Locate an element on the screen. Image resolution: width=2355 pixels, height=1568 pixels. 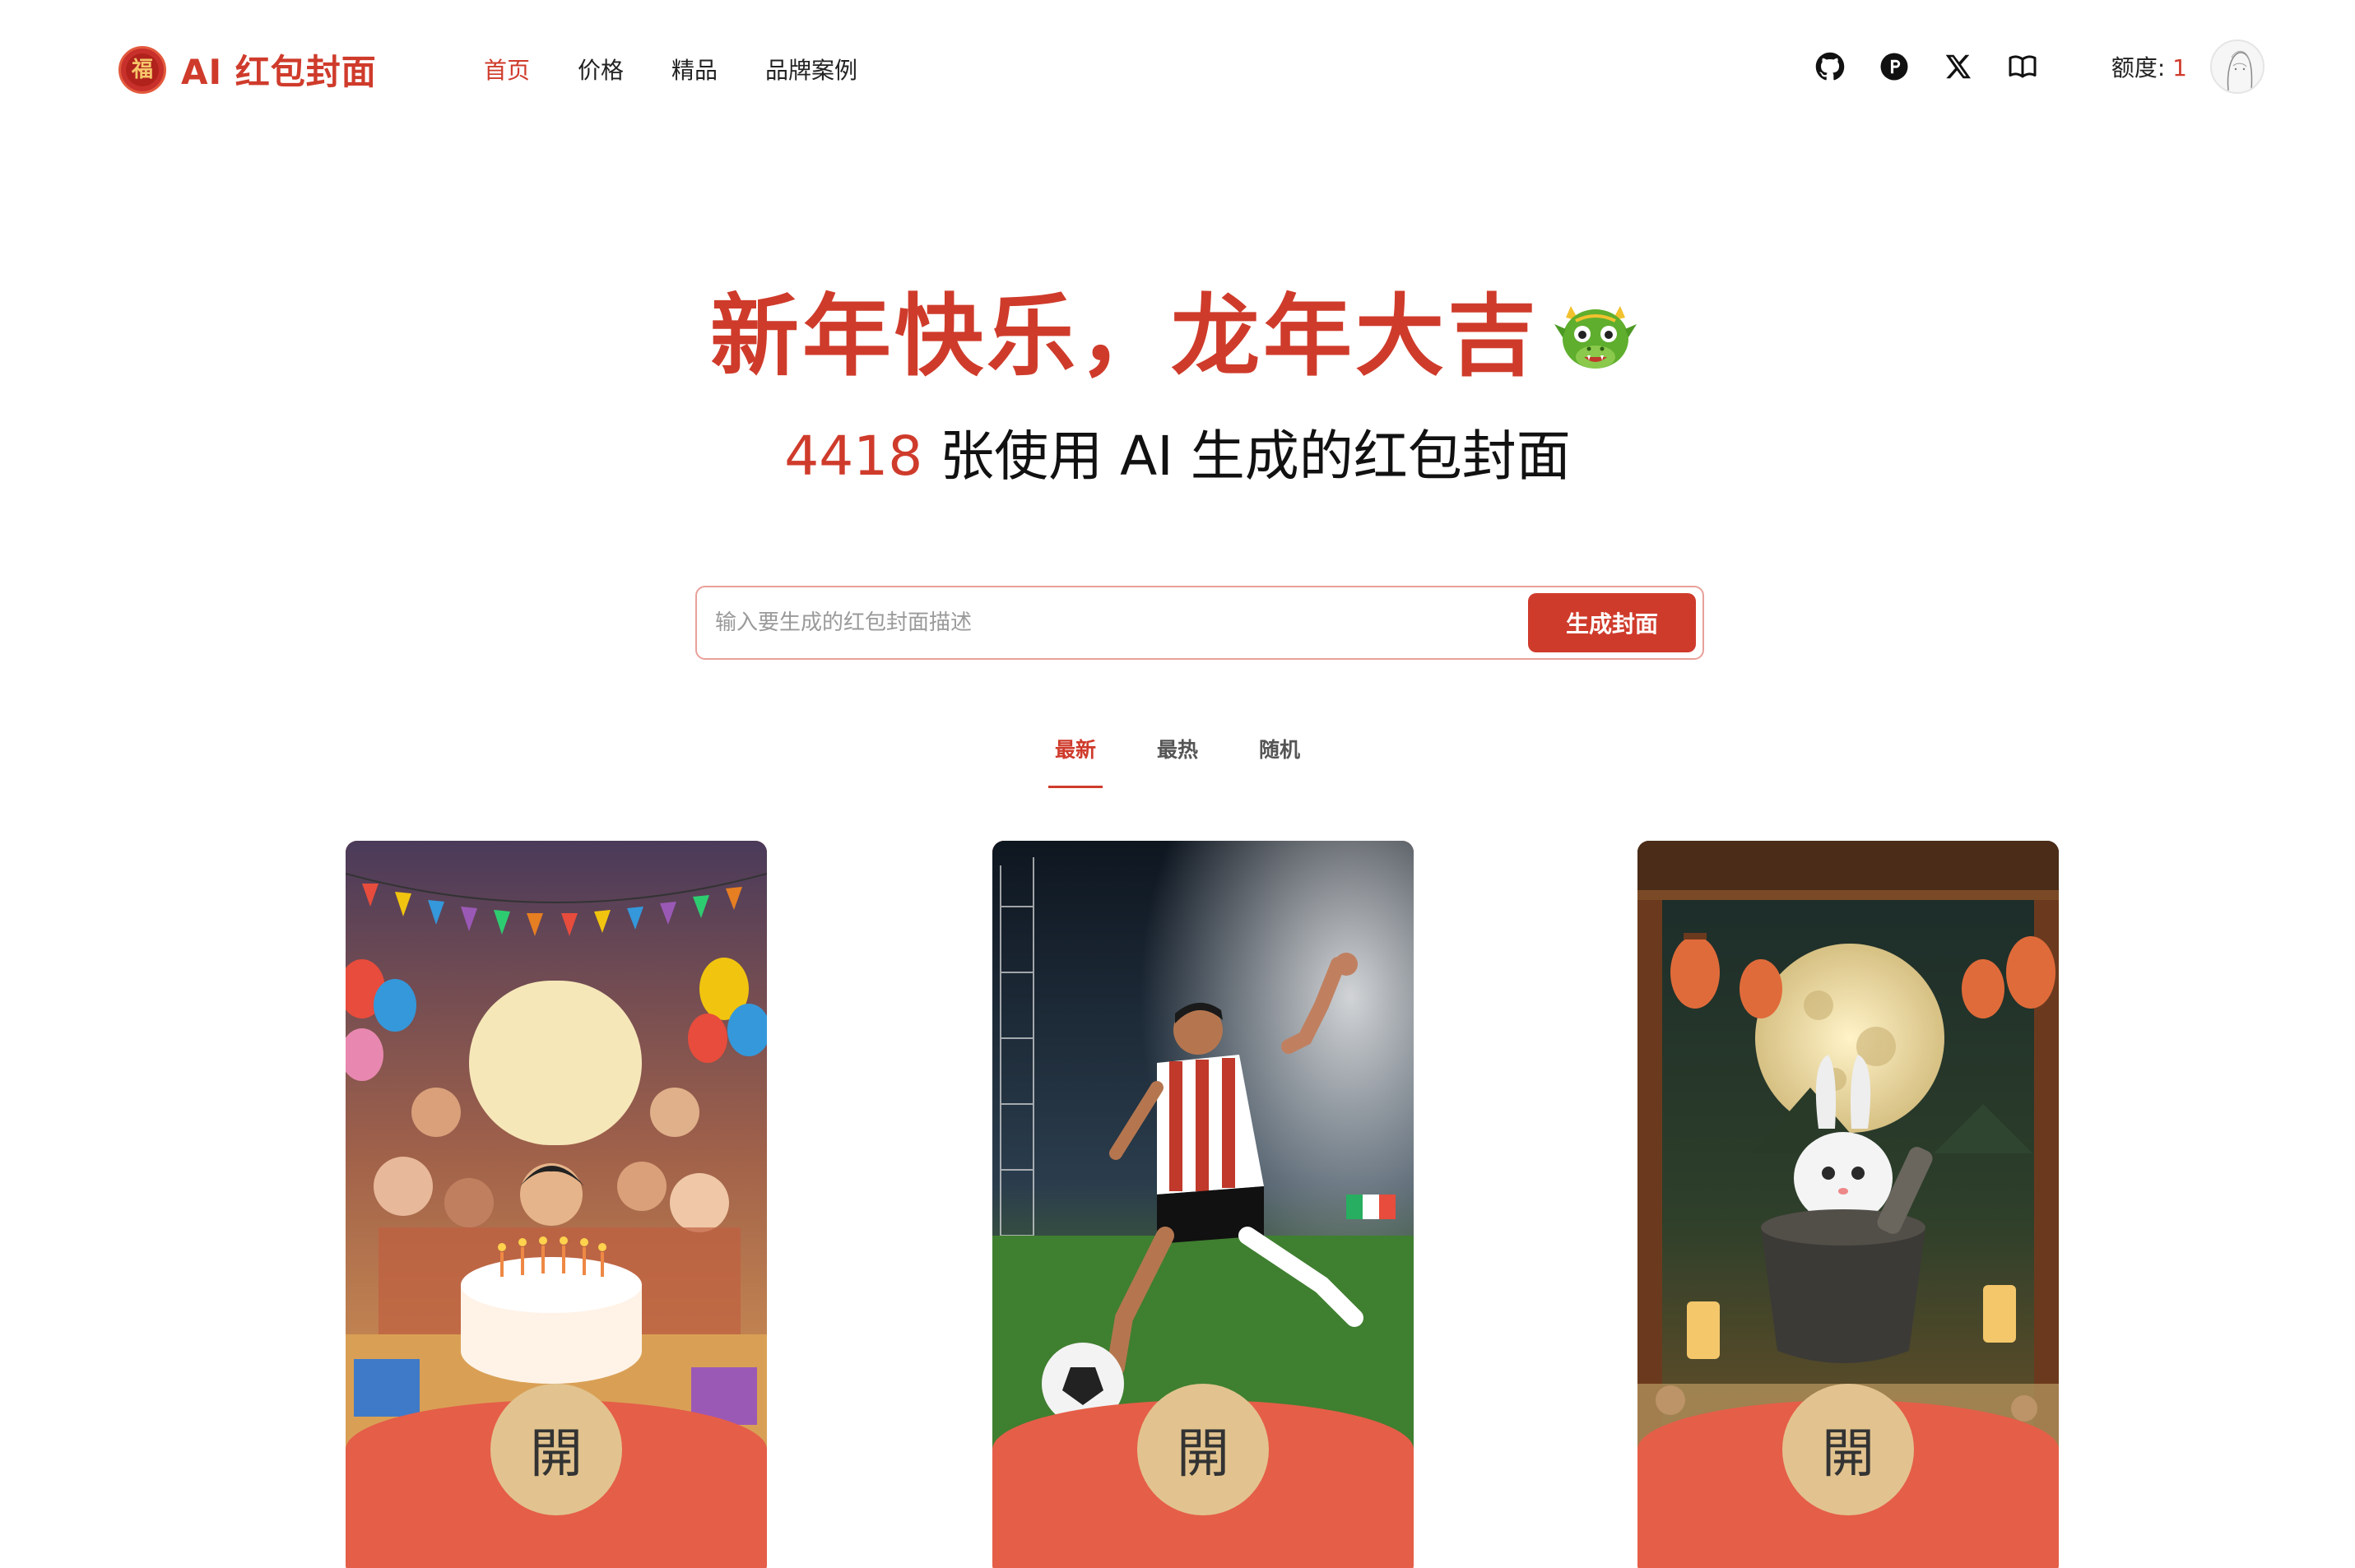
book-icon is located at coordinates (2022, 66).